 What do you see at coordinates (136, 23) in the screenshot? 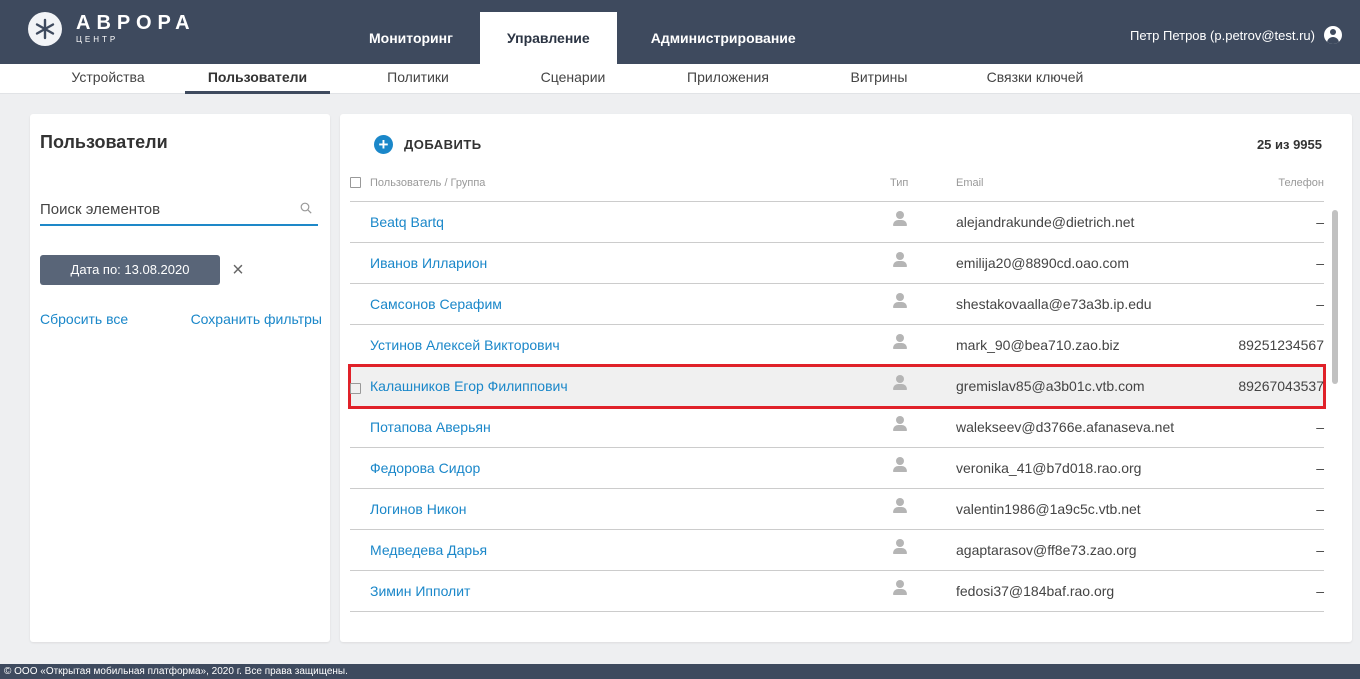
I see `brand-name: АВРОРА` at bounding box center [136, 23].